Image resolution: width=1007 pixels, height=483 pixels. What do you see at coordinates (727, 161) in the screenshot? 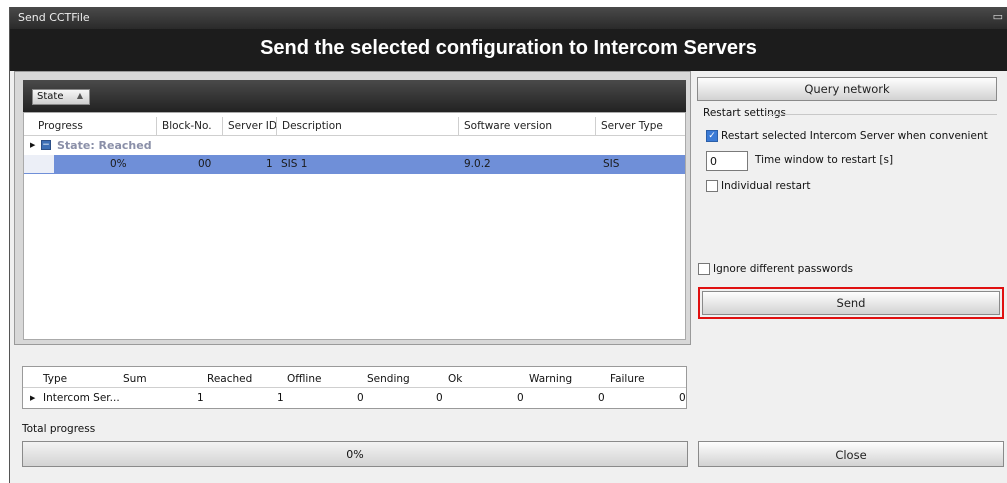
I see `time-window-input: 0` at bounding box center [727, 161].